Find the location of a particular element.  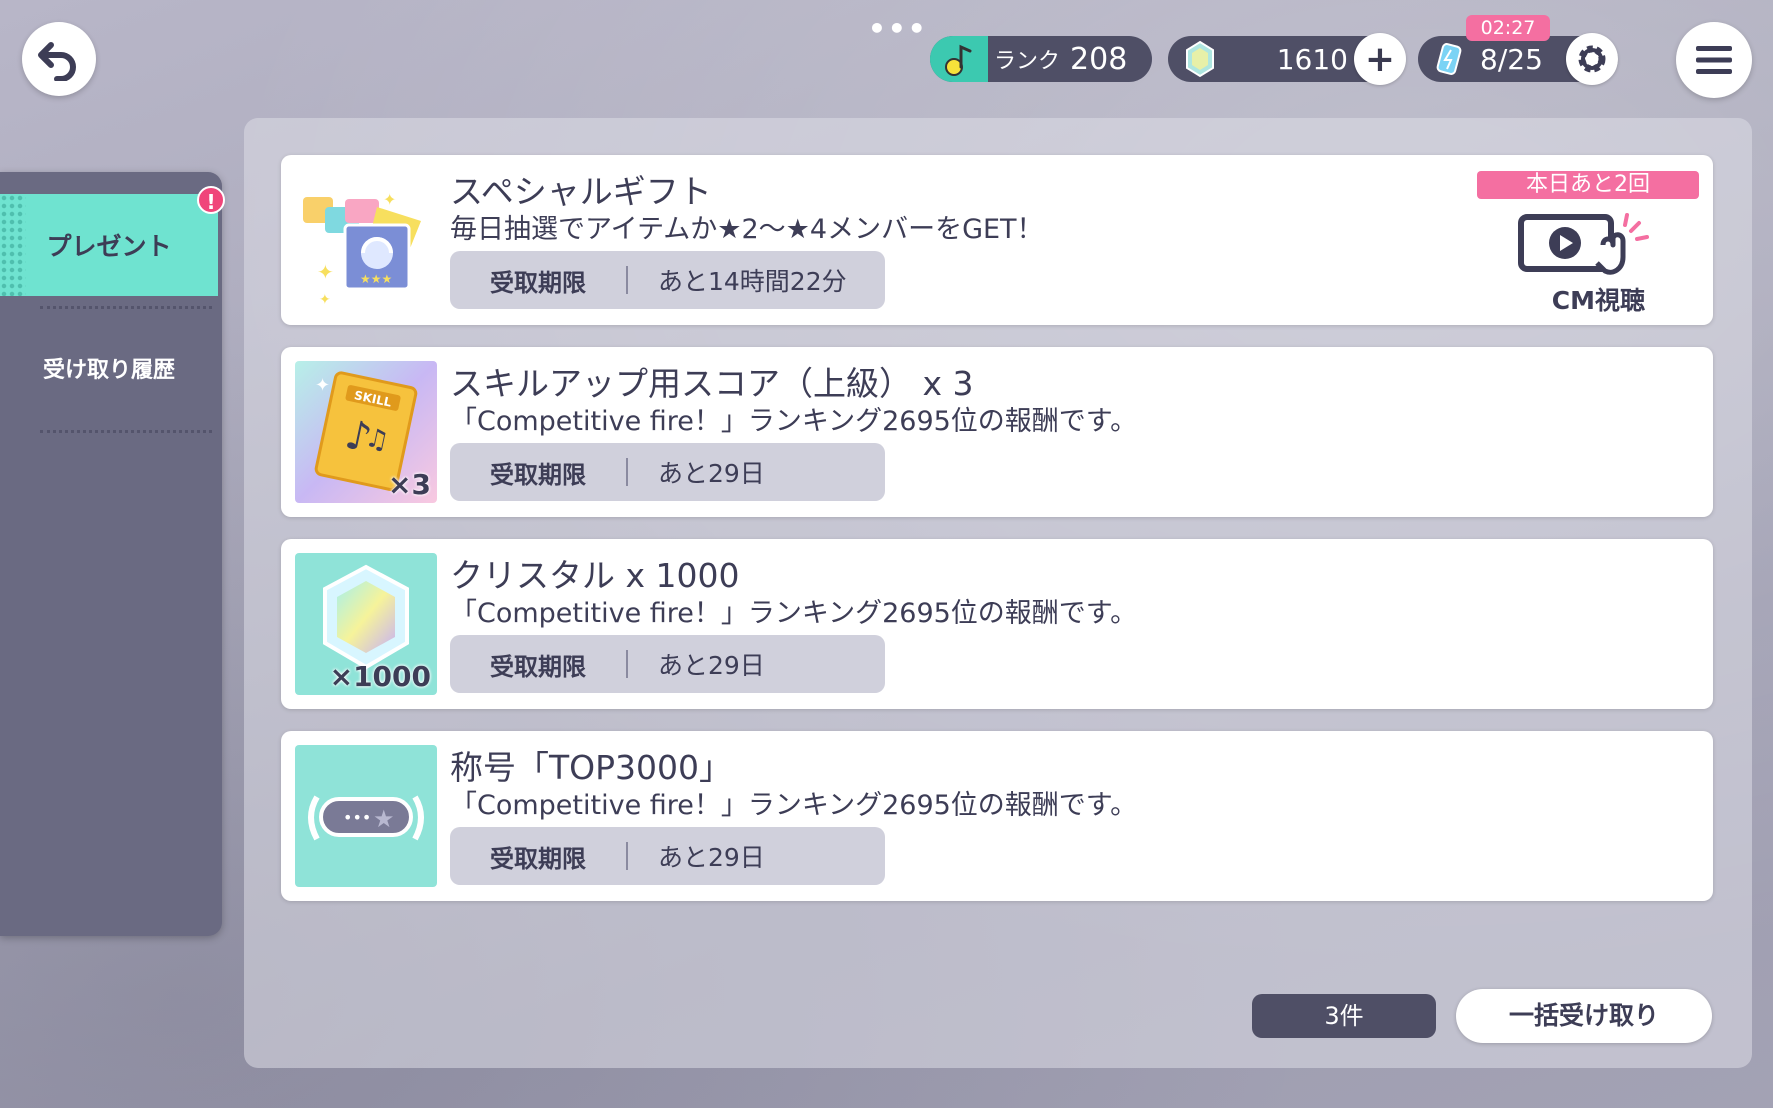

card-description: 毎日抽選でアイテムか★2～★4メンバーをGET！ is located at coordinates (747, 229).